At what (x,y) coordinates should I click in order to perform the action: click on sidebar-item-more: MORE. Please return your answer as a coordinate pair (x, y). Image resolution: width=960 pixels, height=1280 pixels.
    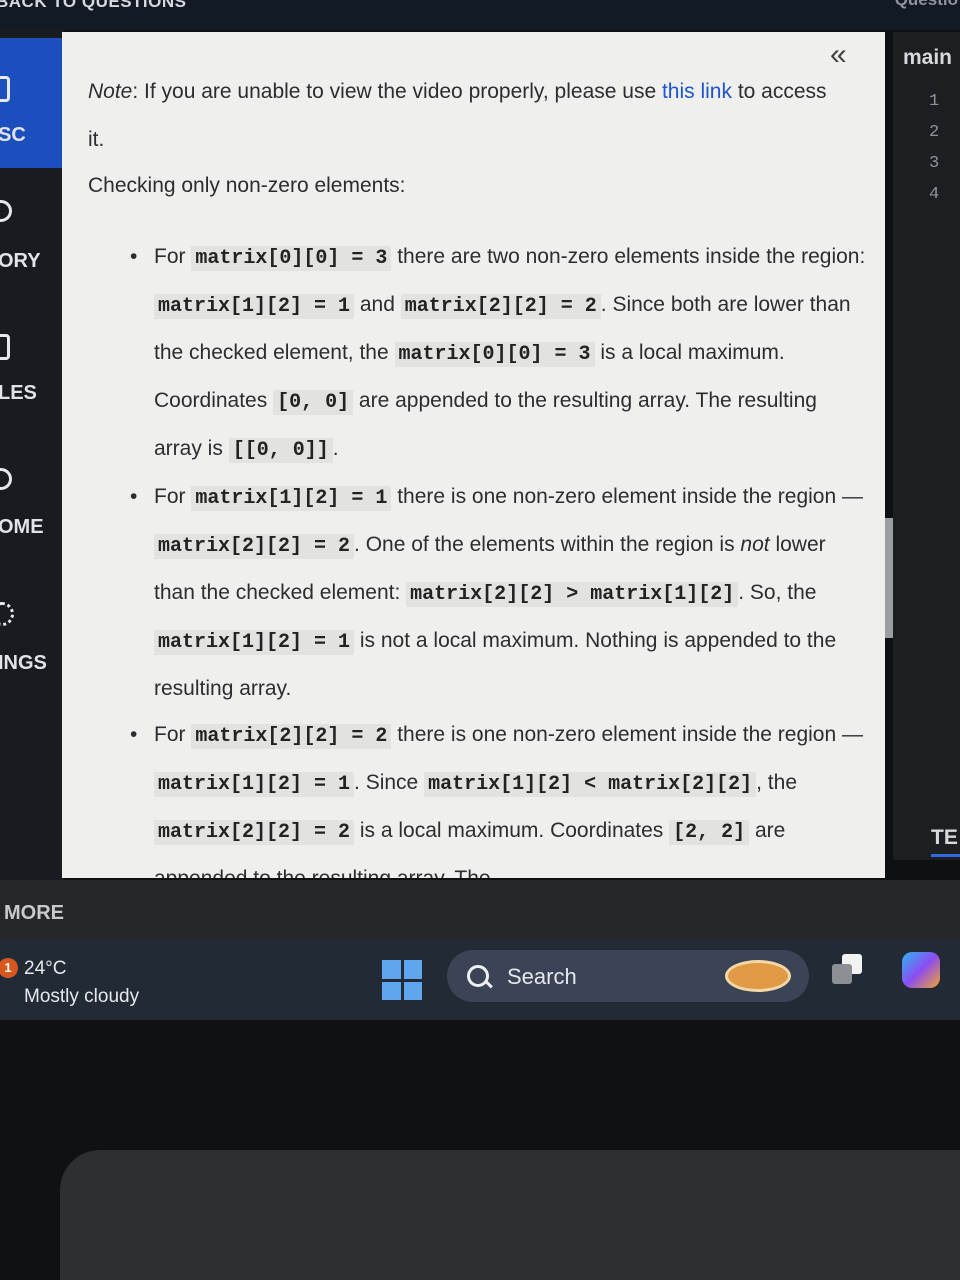
    Looking at the image, I should click on (34, 913).